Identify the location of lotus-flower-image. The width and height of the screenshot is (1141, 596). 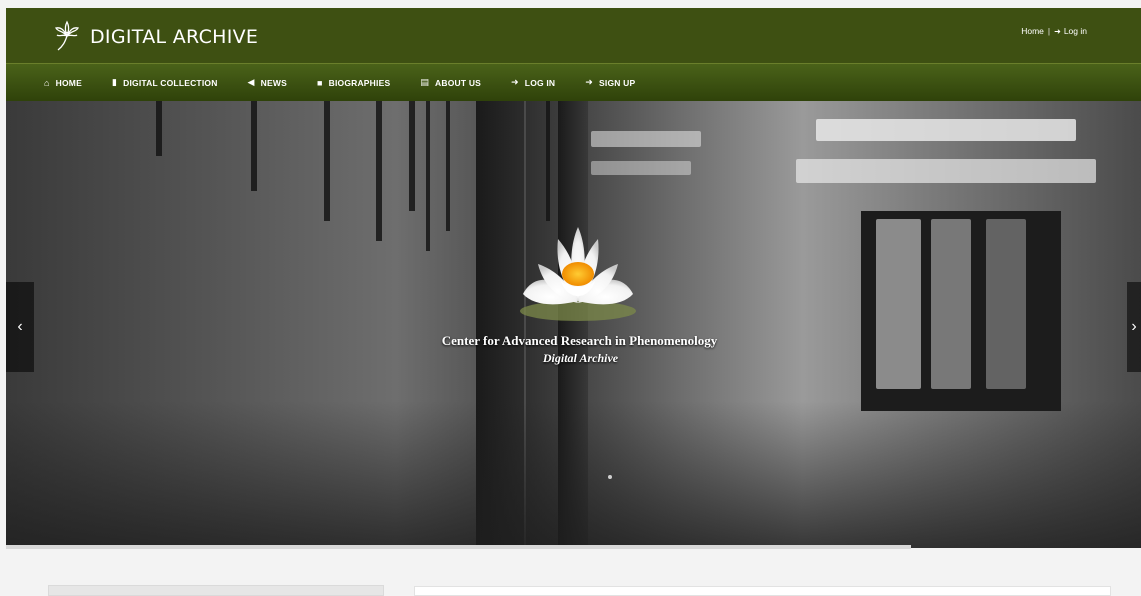
(578, 274).